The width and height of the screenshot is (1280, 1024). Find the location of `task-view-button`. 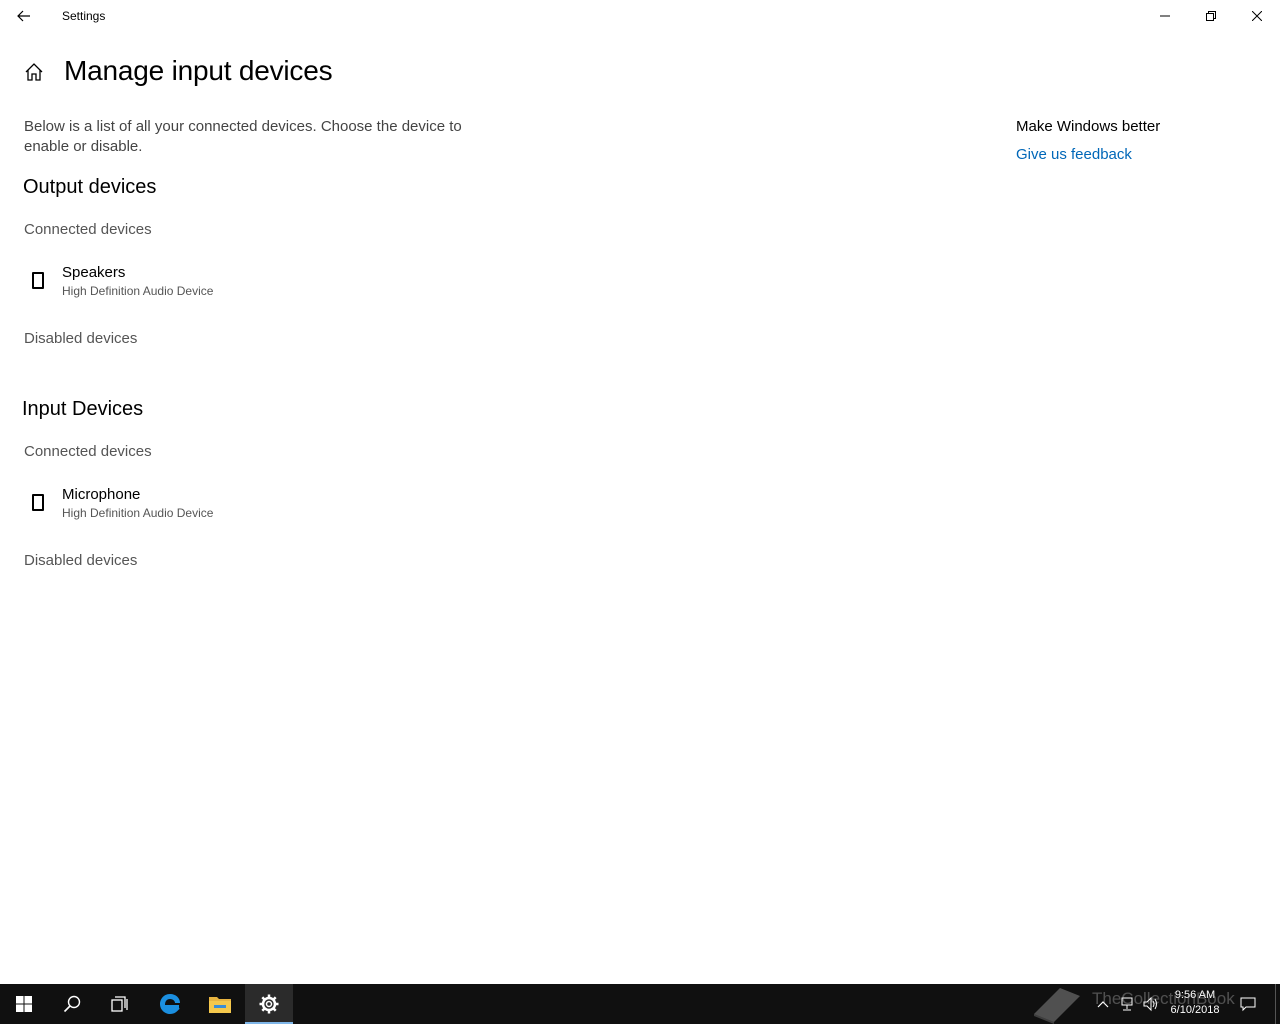

task-view-button is located at coordinates (120, 1004).